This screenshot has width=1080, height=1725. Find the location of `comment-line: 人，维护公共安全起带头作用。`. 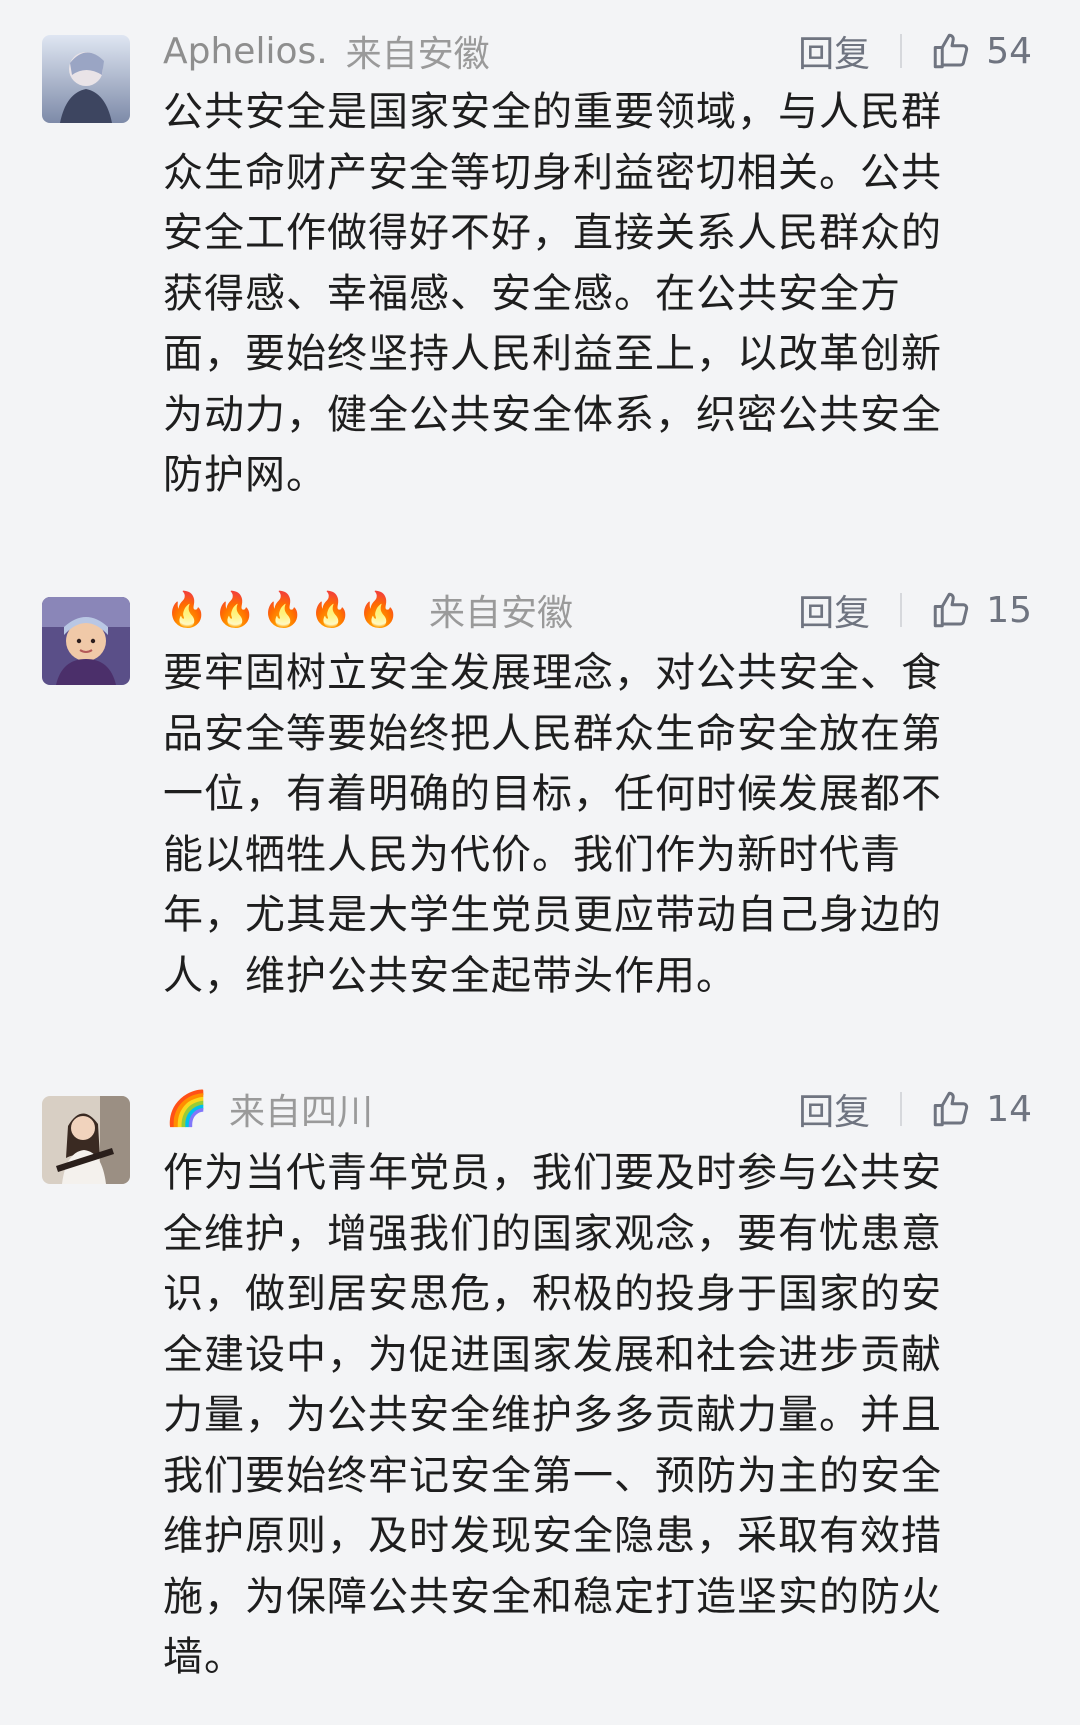

comment-line: 人，维护公共安全起带头作用。 is located at coordinates (450, 975).